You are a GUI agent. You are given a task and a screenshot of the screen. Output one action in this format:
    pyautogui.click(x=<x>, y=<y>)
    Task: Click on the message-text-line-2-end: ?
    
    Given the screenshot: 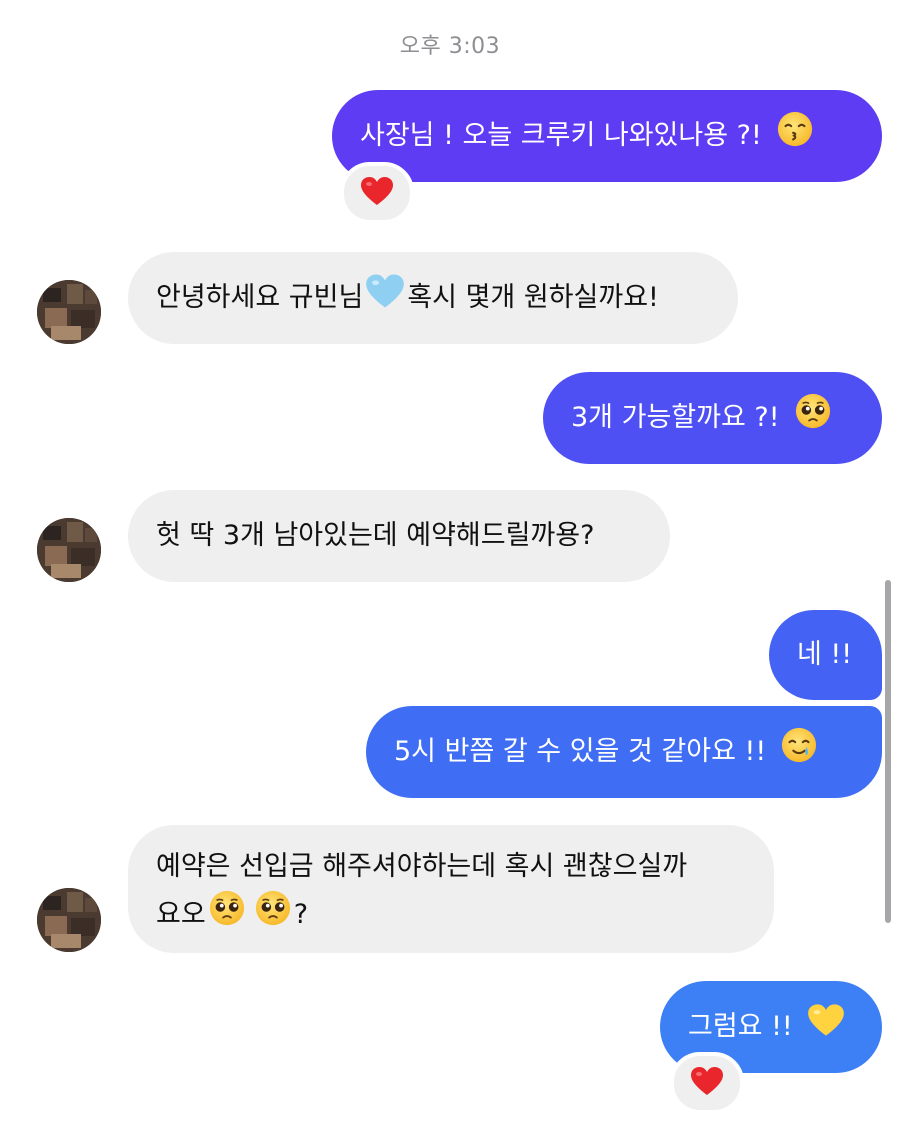 What is the action you would take?
    pyautogui.click(x=301, y=914)
    